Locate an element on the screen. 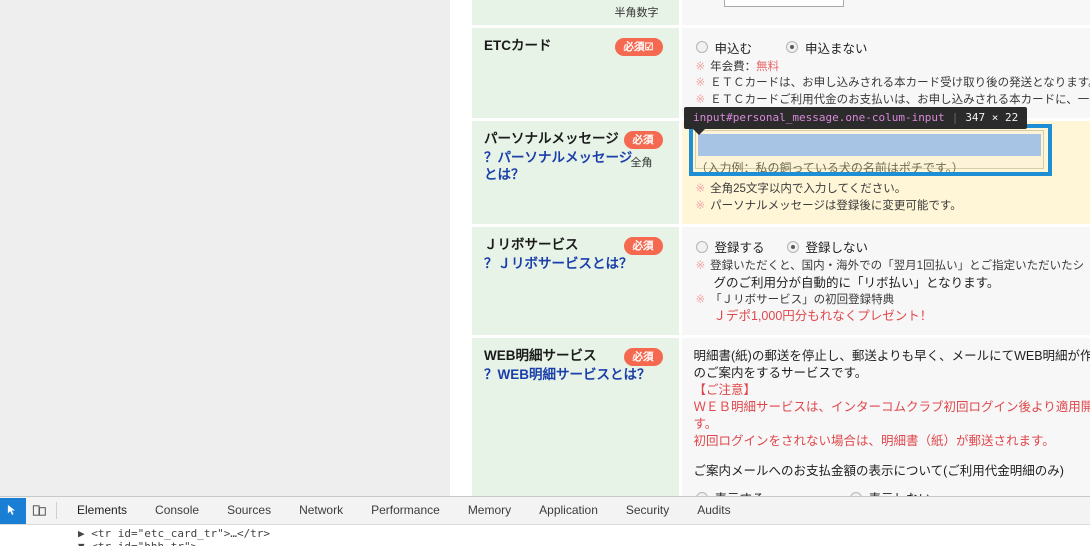 This screenshot has height=546, width=1090. input-kind-label-personal-message: 全角 is located at coordinates (641, 163).